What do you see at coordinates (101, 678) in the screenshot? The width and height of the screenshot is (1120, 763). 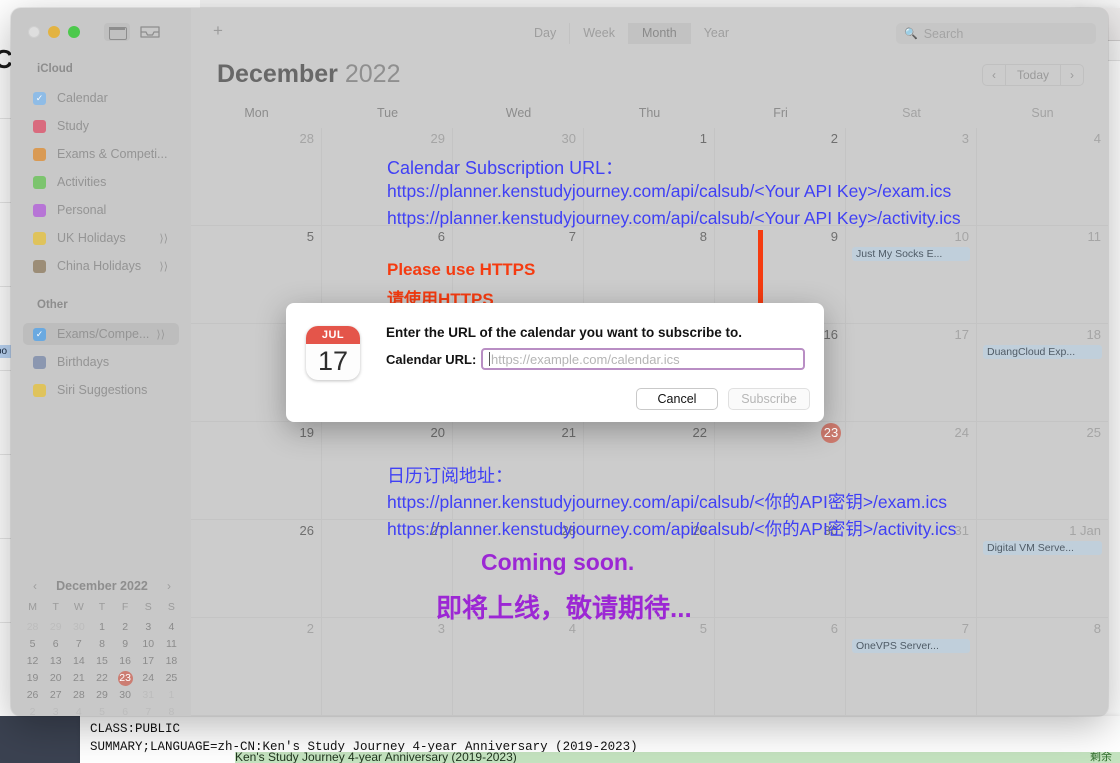 I see `mini-day-cell: 22` at bounding box center [101, 678].